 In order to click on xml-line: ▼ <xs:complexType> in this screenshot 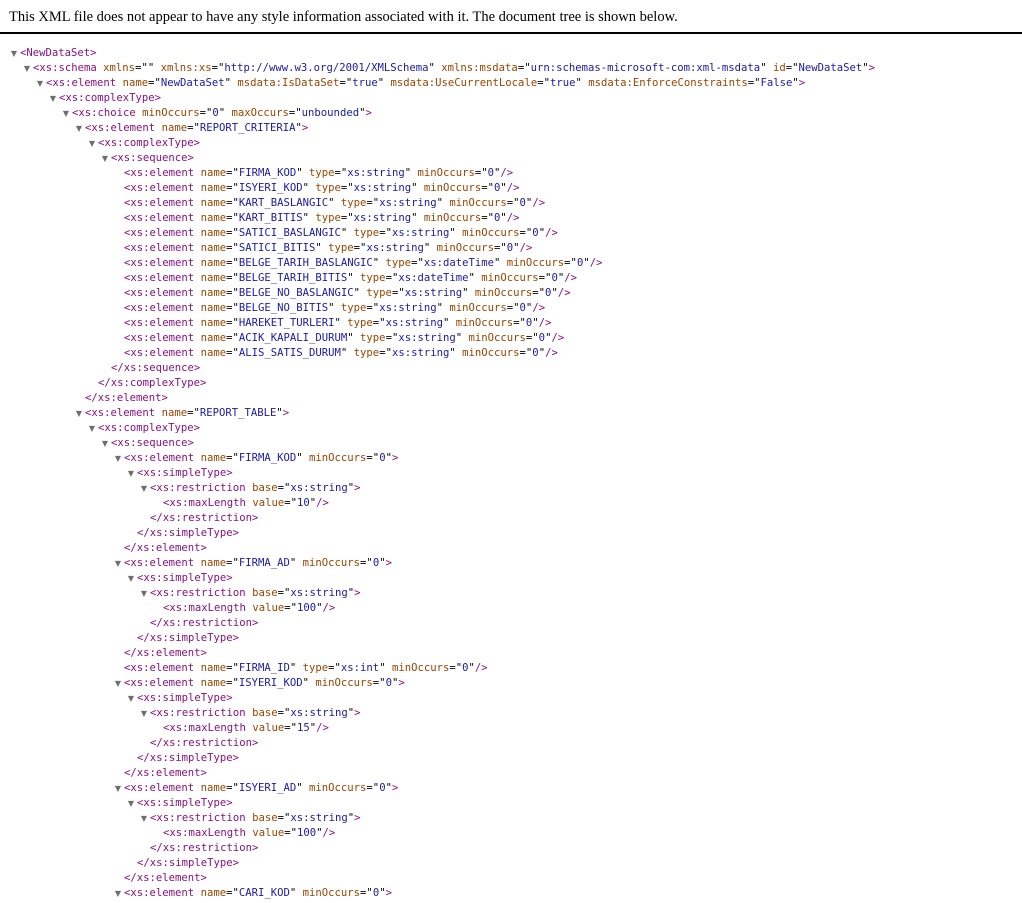, I will do `click(511, 428)`.